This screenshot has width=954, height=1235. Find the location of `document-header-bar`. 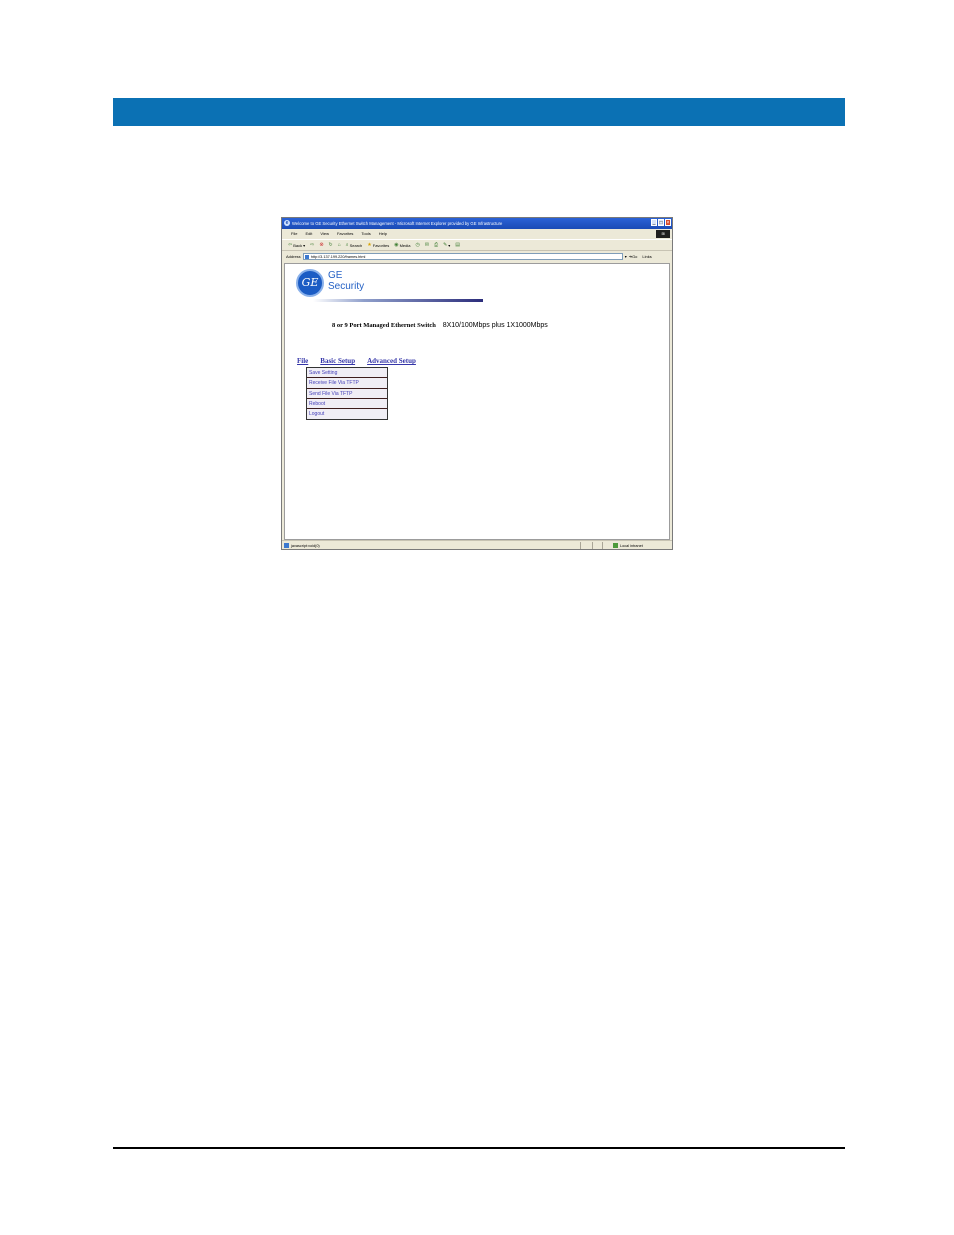

document-header-bar is located at coordinates (479, 112).